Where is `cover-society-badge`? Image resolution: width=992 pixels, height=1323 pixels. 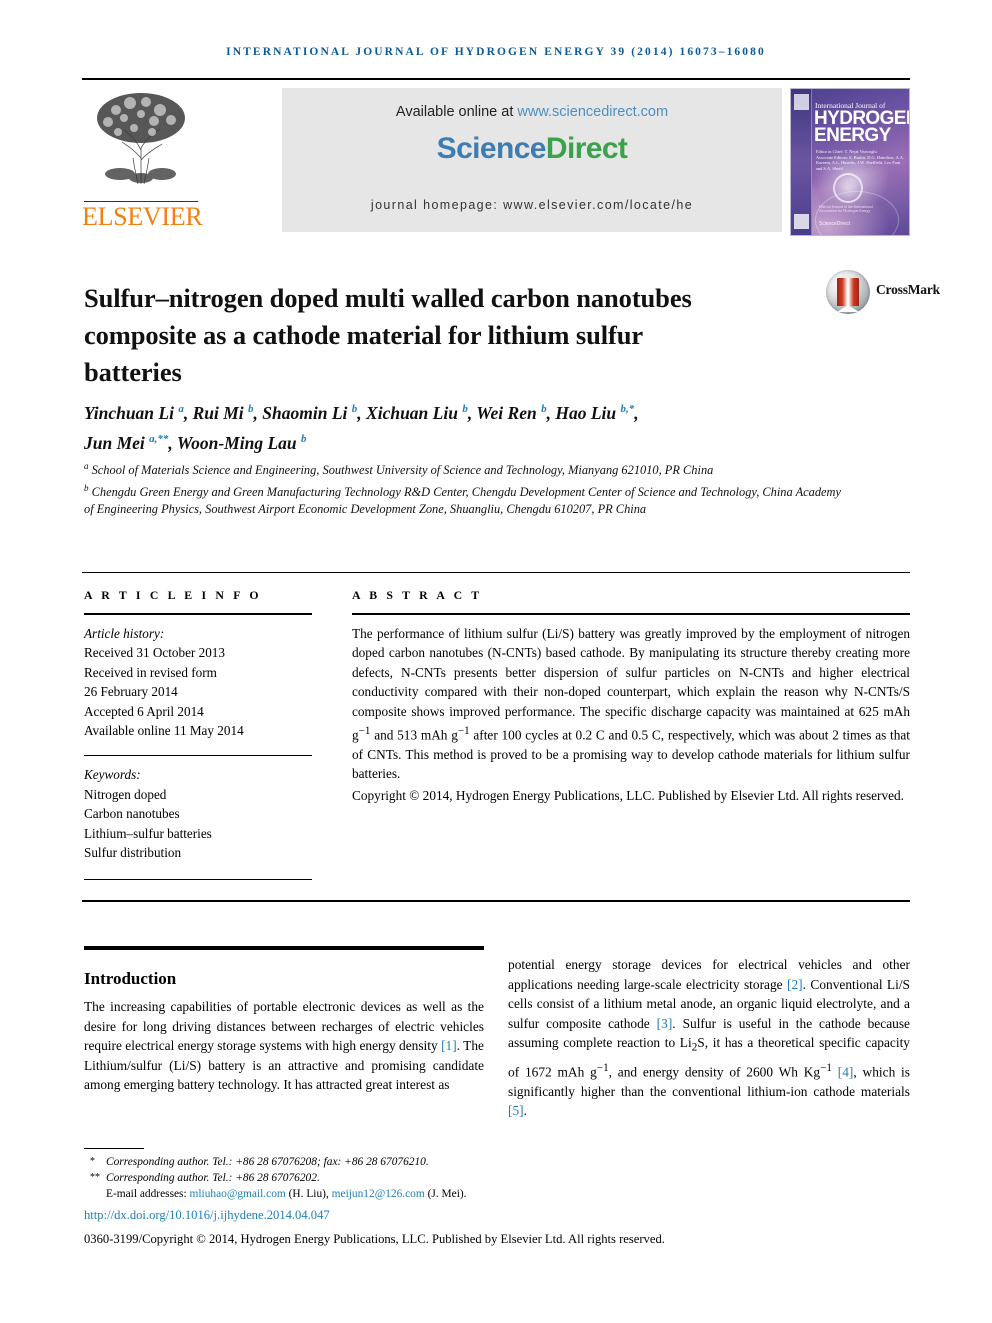 cover-society-badge is located at coordinates (801, 221).